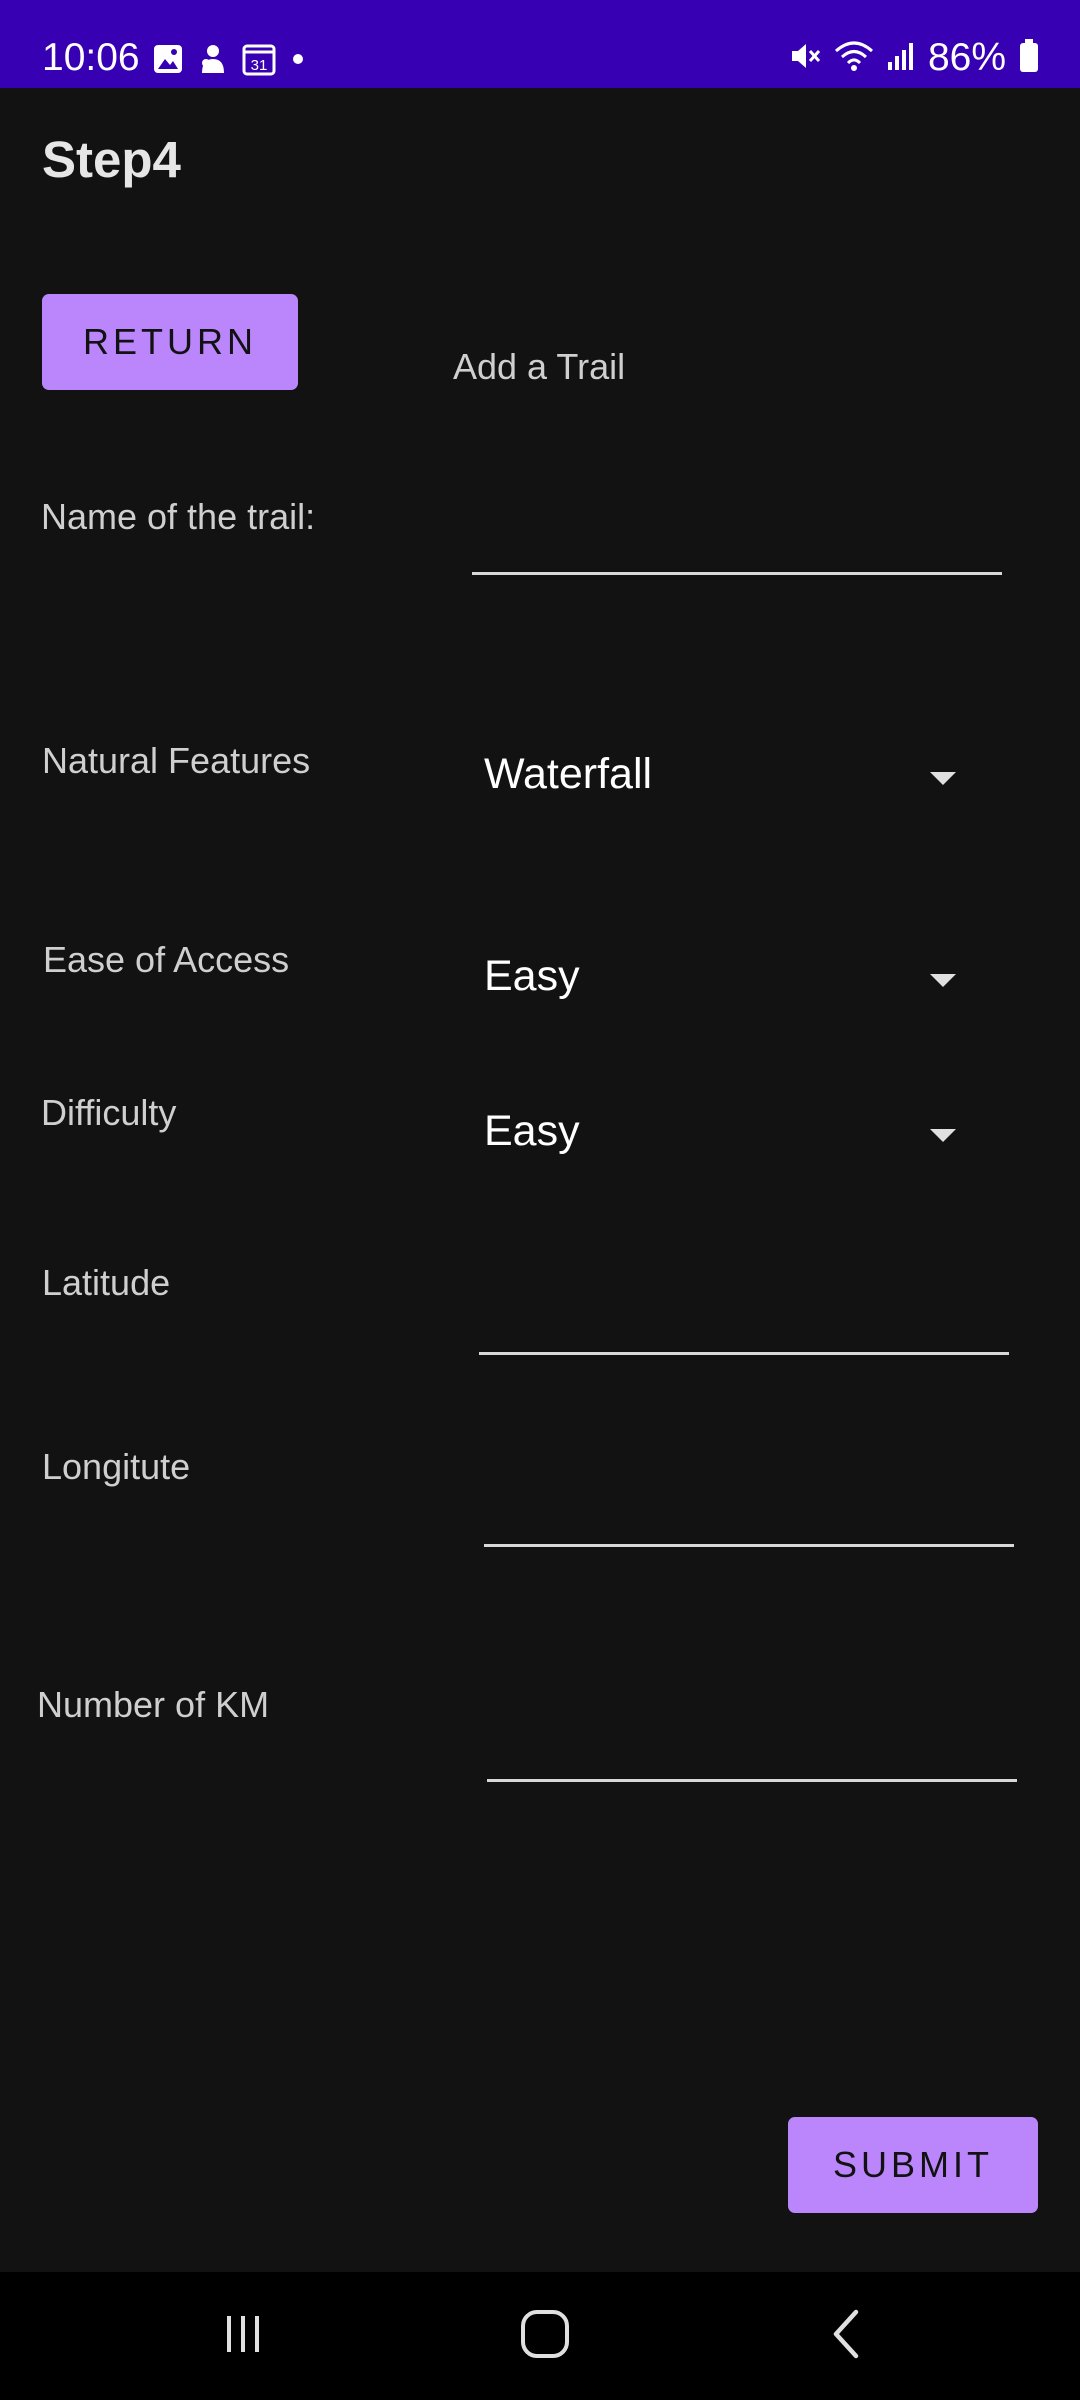 Image resolution: width=1080 pixels, height=2400 pixels. What do you see at coordinates (111, 159) in the screenshot?
I see `page-title: Step4` at bounding box center [111, 159].